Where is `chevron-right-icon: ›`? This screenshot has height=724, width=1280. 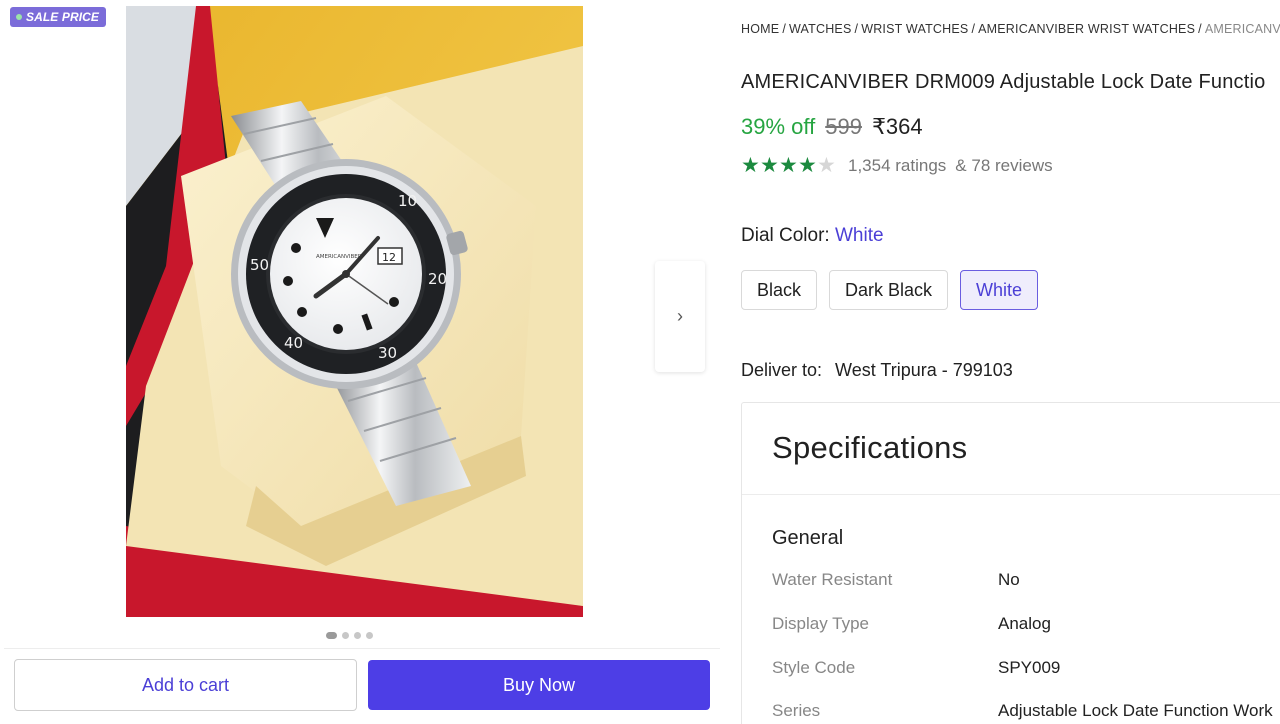 chevron-right-icon: › is located at coordinates (680, 316).